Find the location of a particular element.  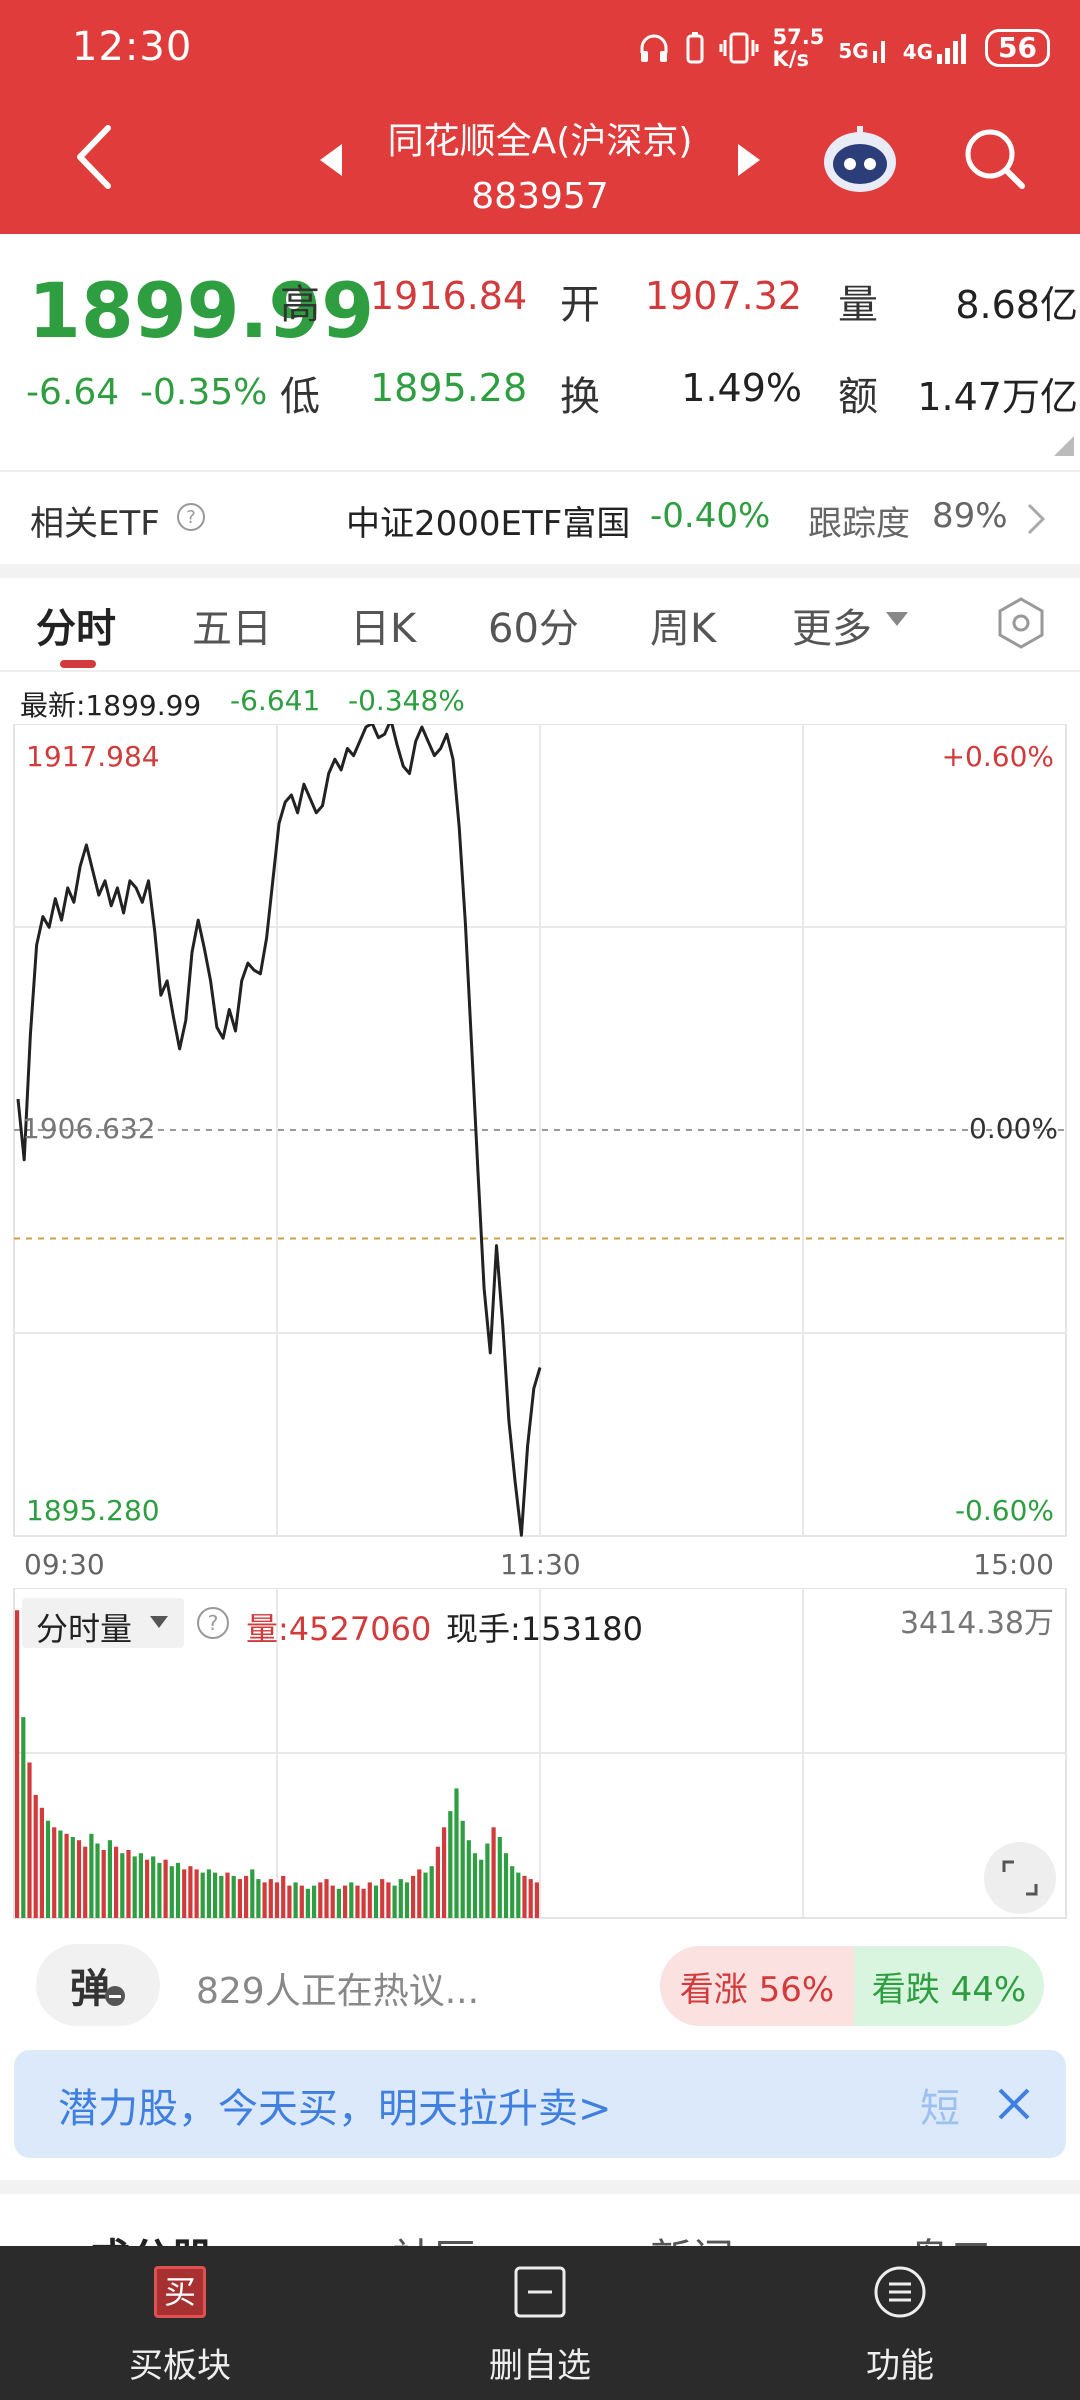

y-max-label: 1917.984 is located at coordinates (93, 756).